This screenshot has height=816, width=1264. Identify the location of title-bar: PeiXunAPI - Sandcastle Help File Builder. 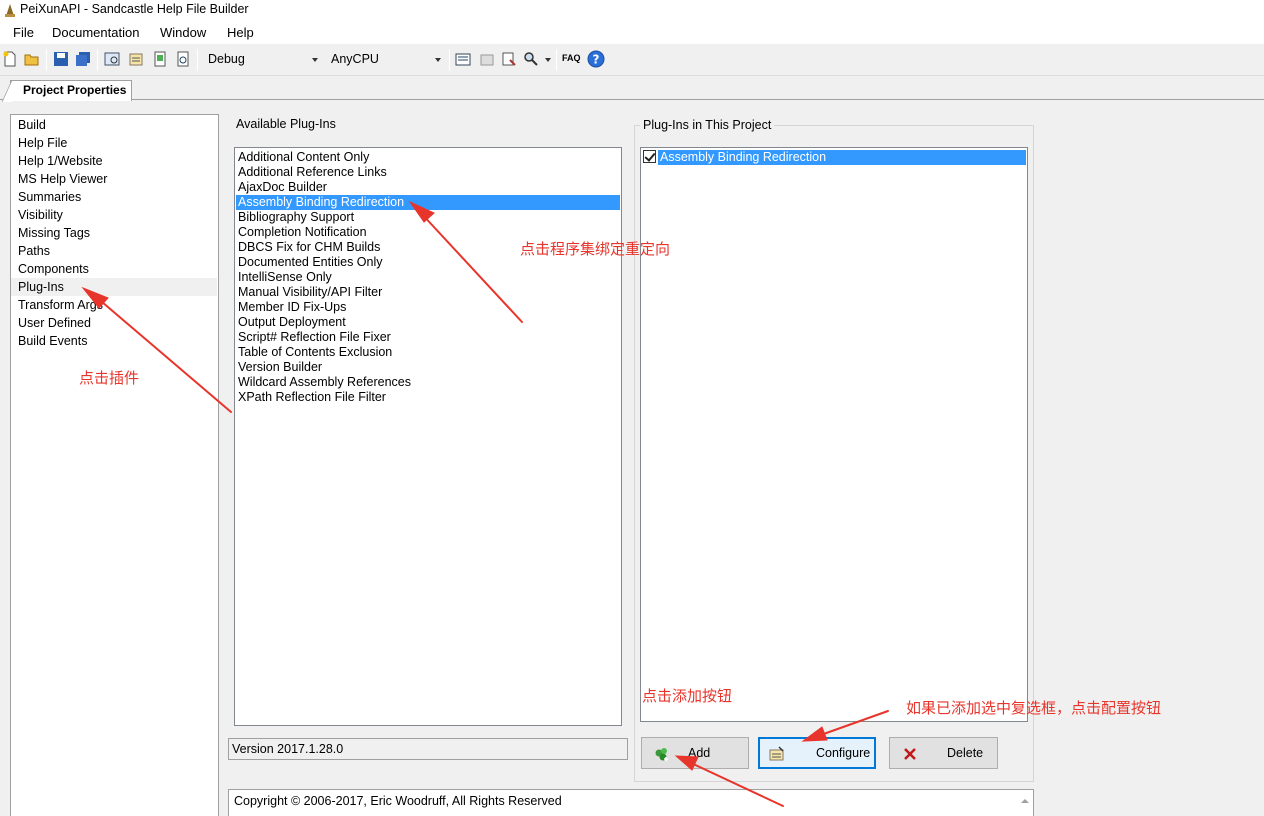
(632, 10).